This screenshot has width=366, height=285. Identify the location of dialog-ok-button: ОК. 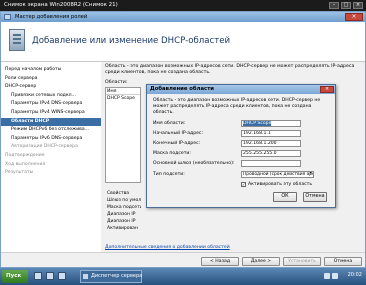
(285, 197).